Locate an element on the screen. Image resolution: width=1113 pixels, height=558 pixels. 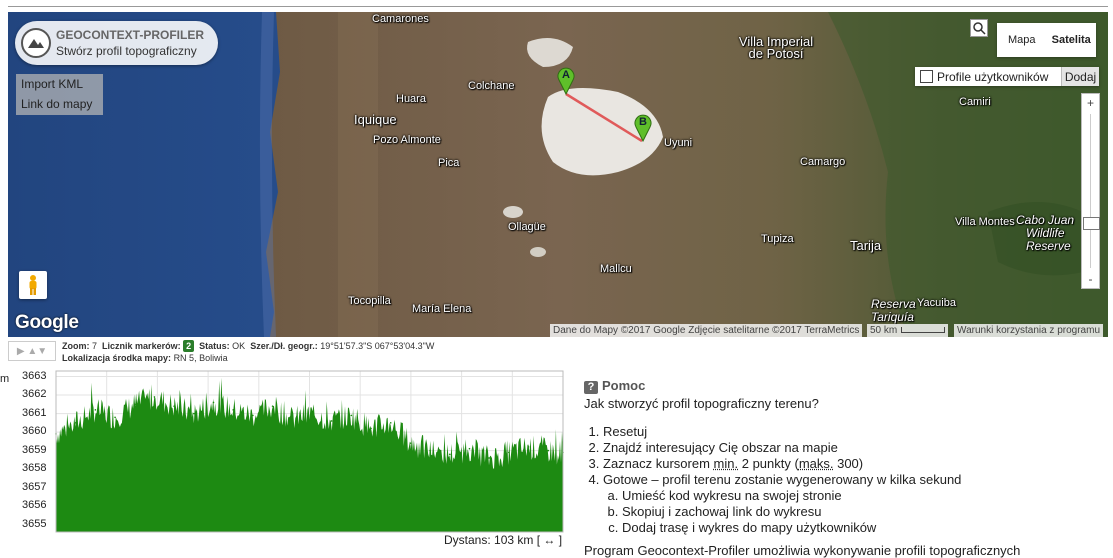
import-kml-link: Import KML is located at coordinates (59, 84).